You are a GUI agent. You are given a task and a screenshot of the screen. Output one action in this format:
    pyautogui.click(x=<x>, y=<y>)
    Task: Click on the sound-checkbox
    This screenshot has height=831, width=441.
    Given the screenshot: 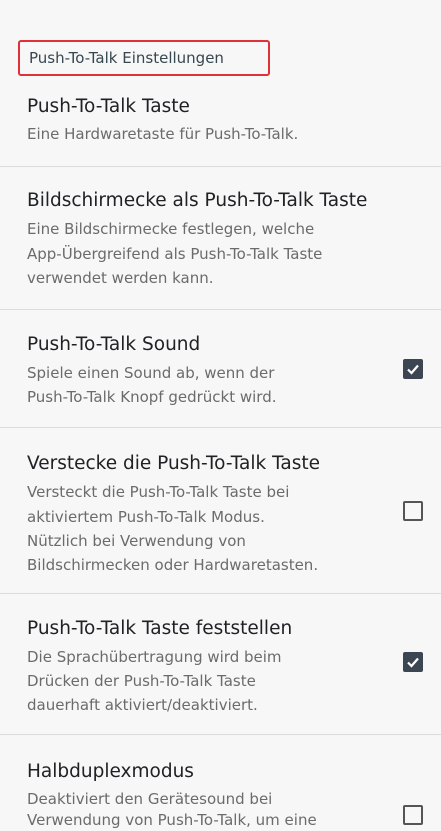 What is the action you would take?
    pyautogui.click(x=413, y=369)
    